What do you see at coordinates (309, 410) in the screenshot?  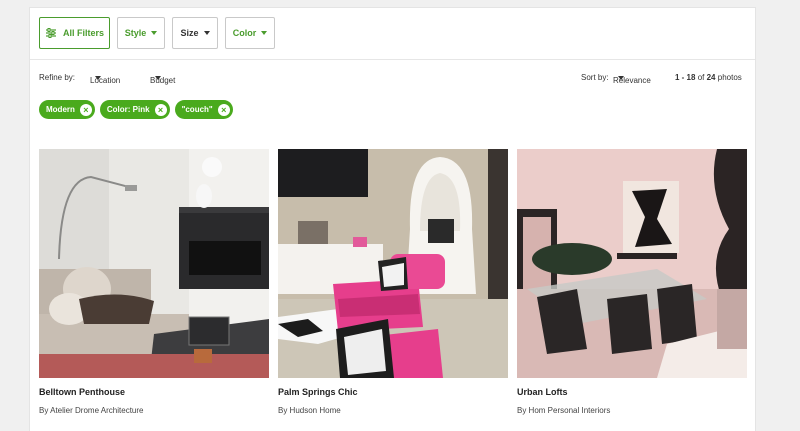 I see `card-byline: By Hudson Home` at bounding box center [309, 410].